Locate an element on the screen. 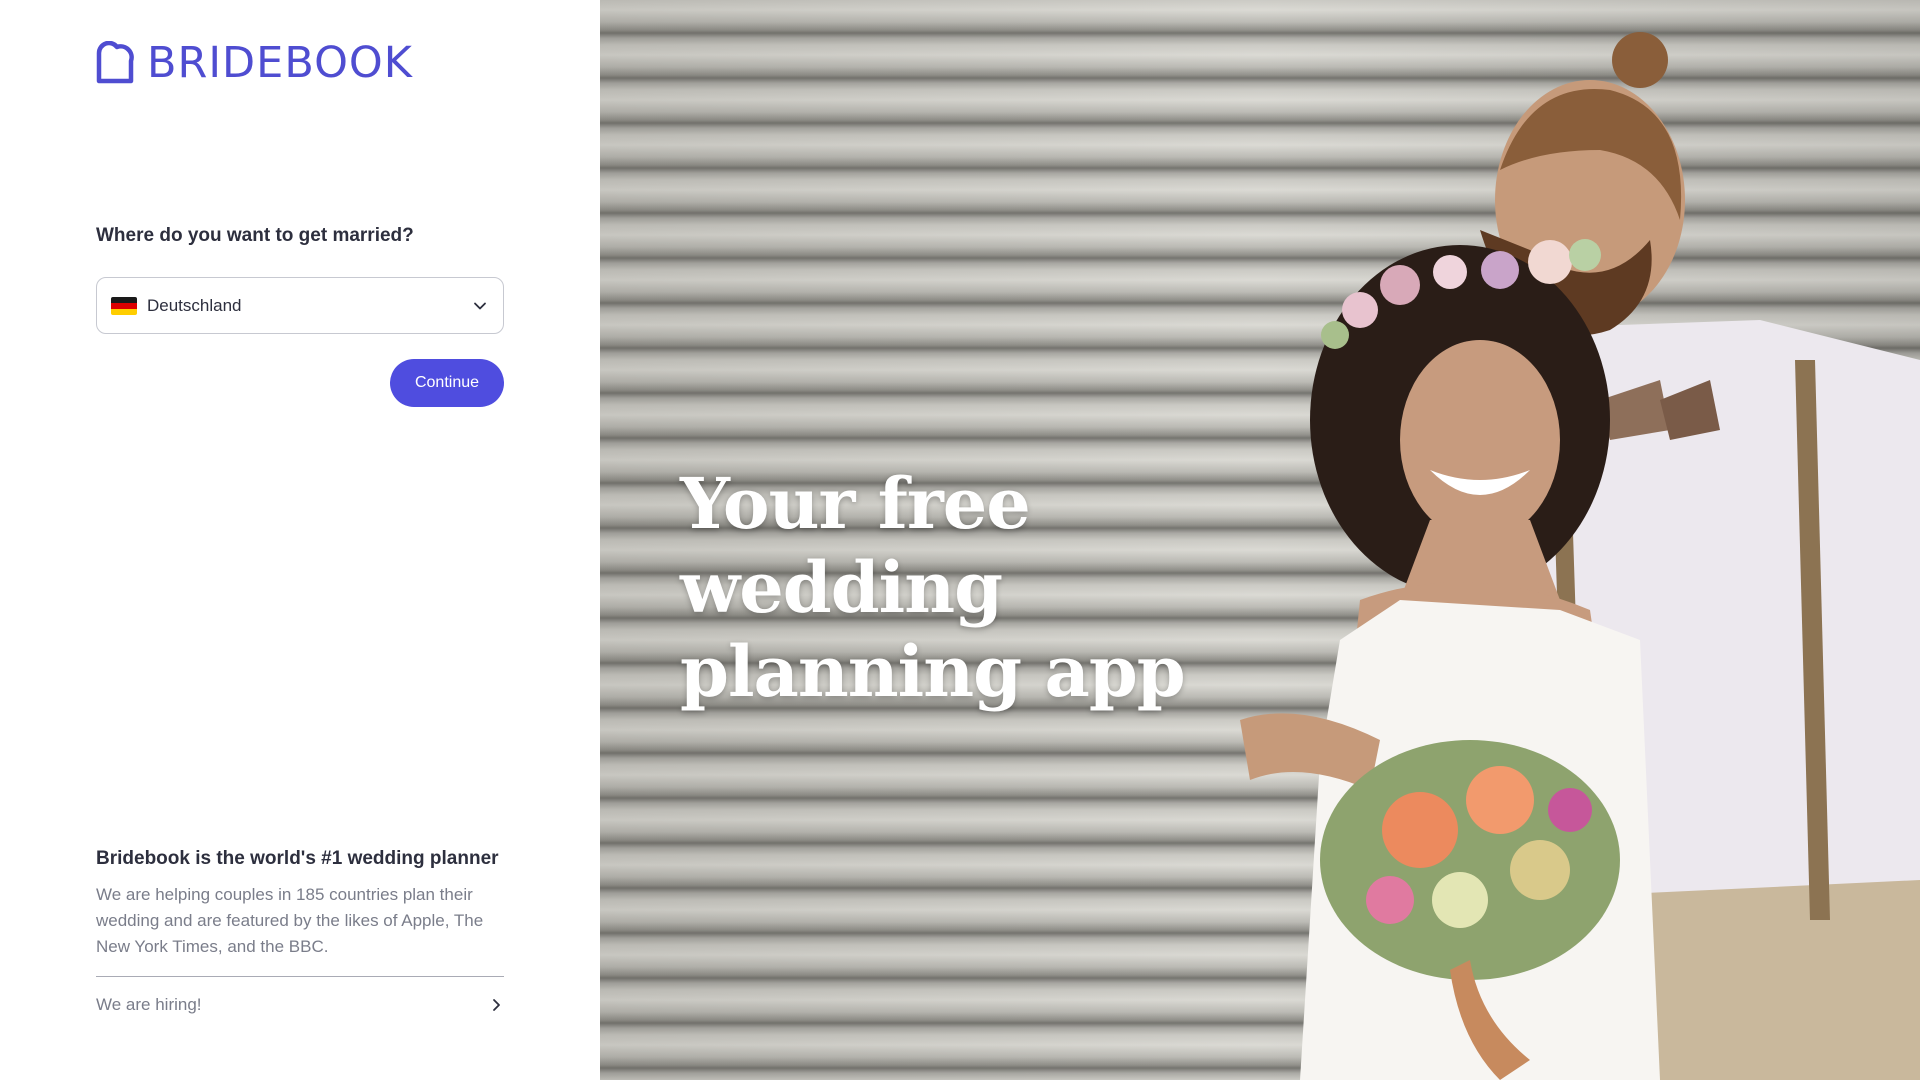 The width and height of the screenshot is (1920, 1080). divider is located at coordinates (300, 976).